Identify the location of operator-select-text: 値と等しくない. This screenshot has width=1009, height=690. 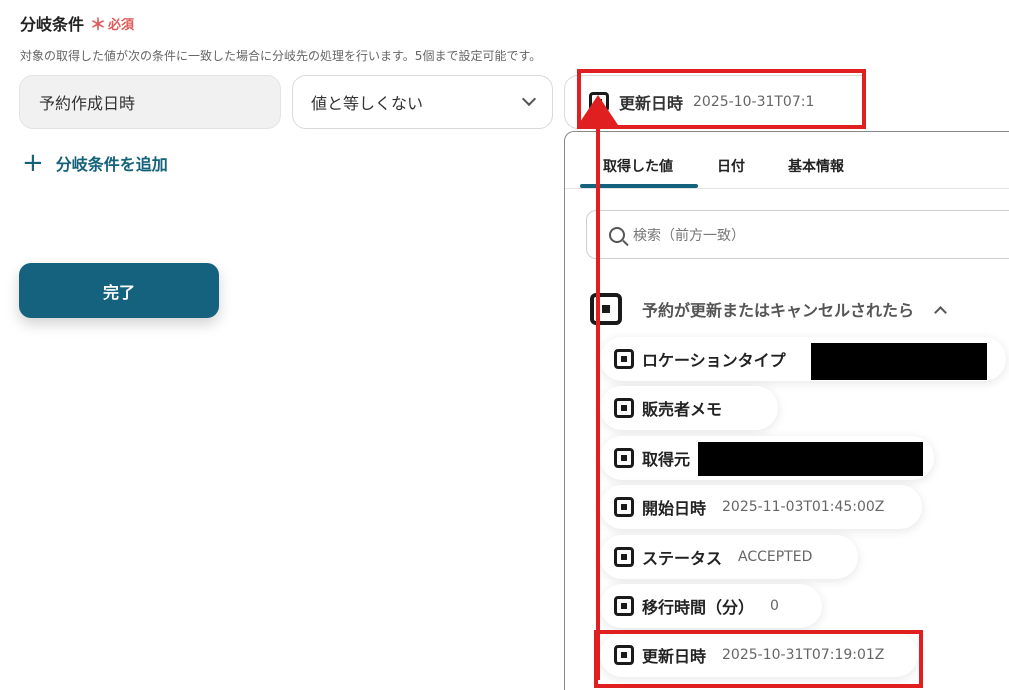
(367, 103).